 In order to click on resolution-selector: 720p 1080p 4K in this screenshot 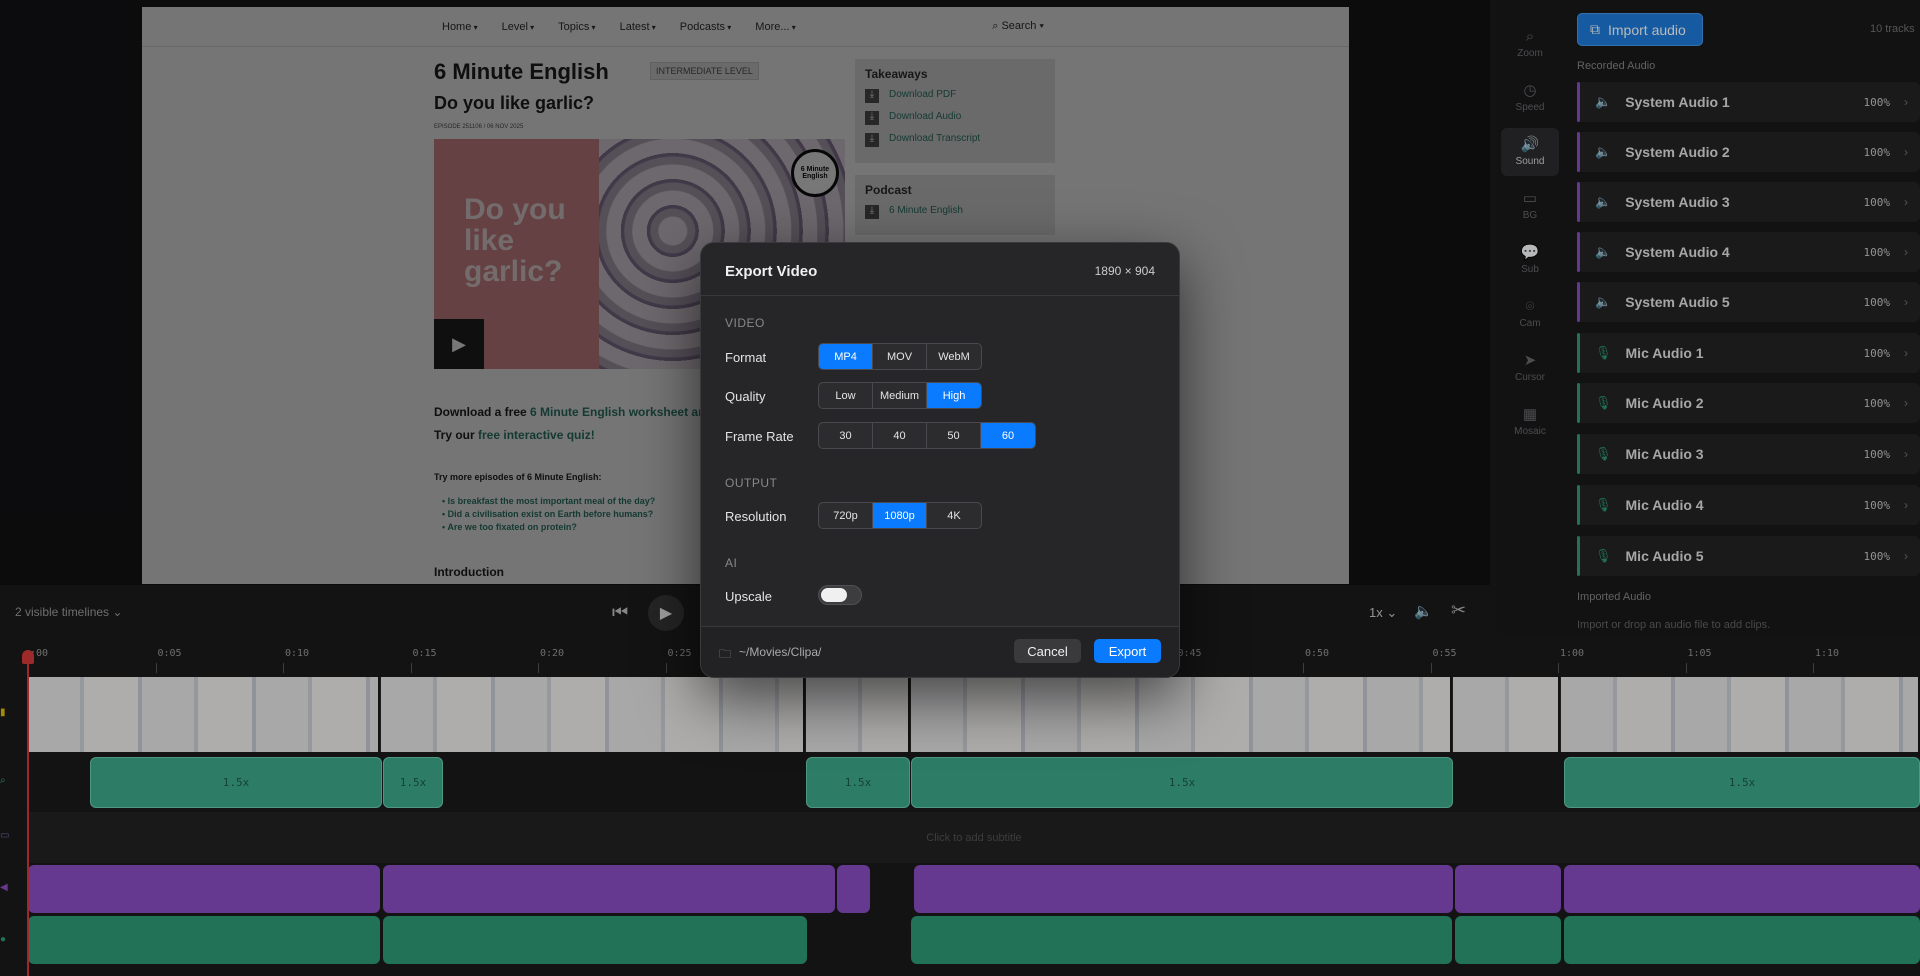, I will do `click(900, 515)`.